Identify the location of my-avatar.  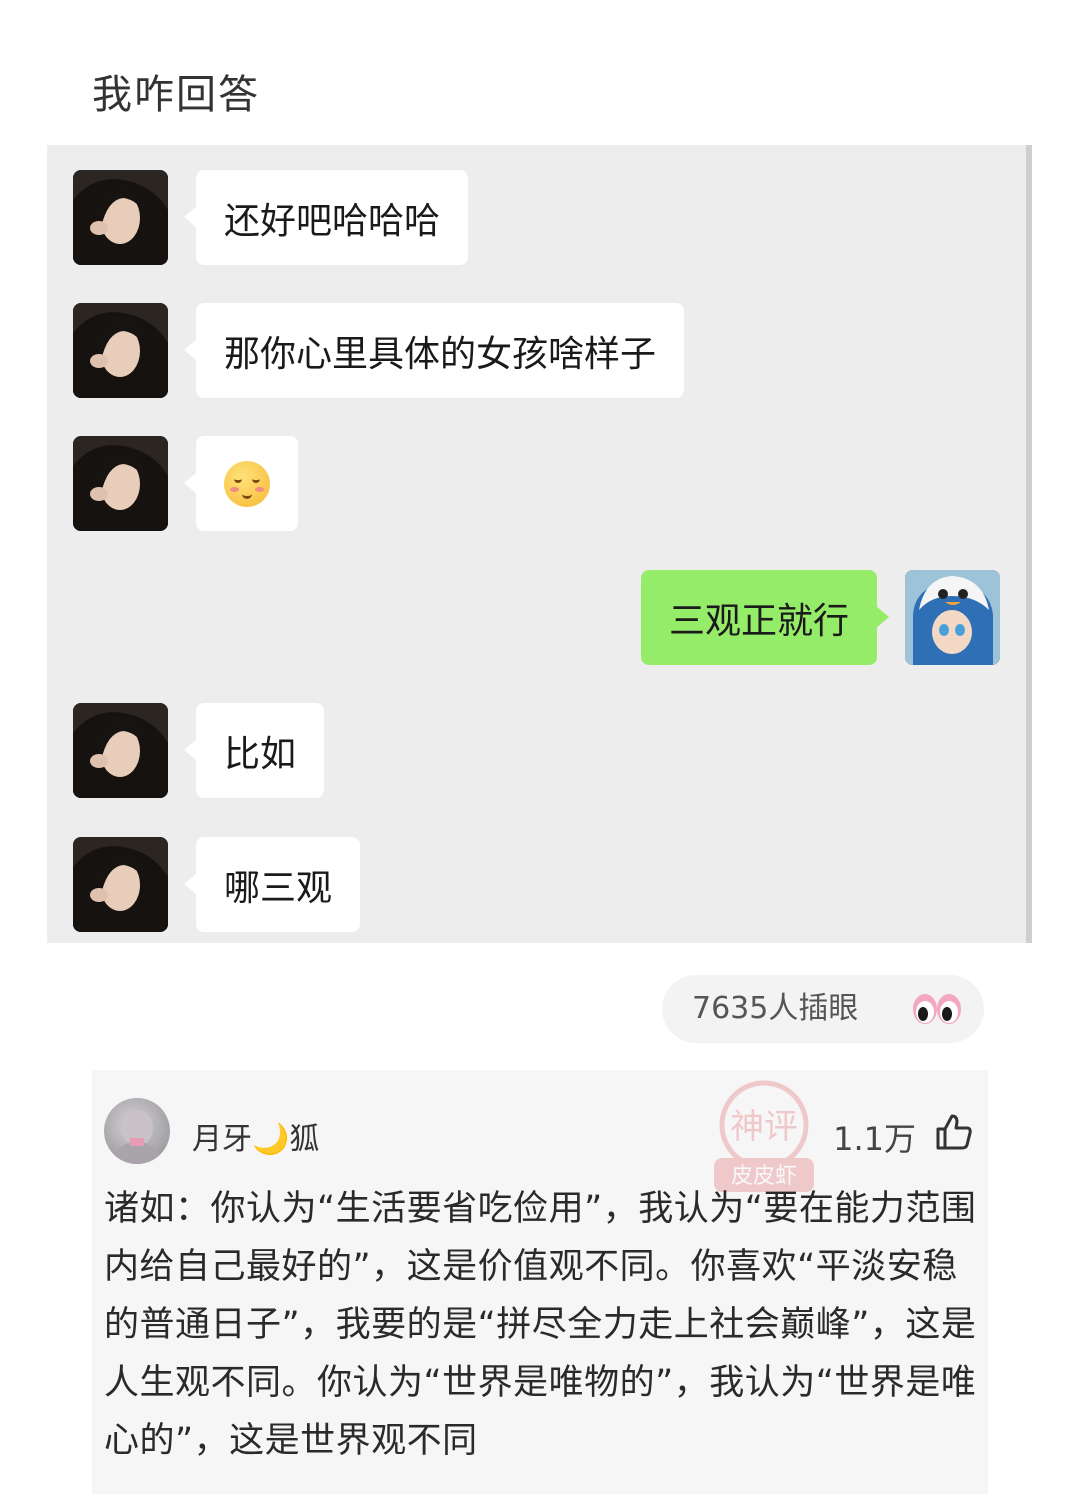
(952, 617).